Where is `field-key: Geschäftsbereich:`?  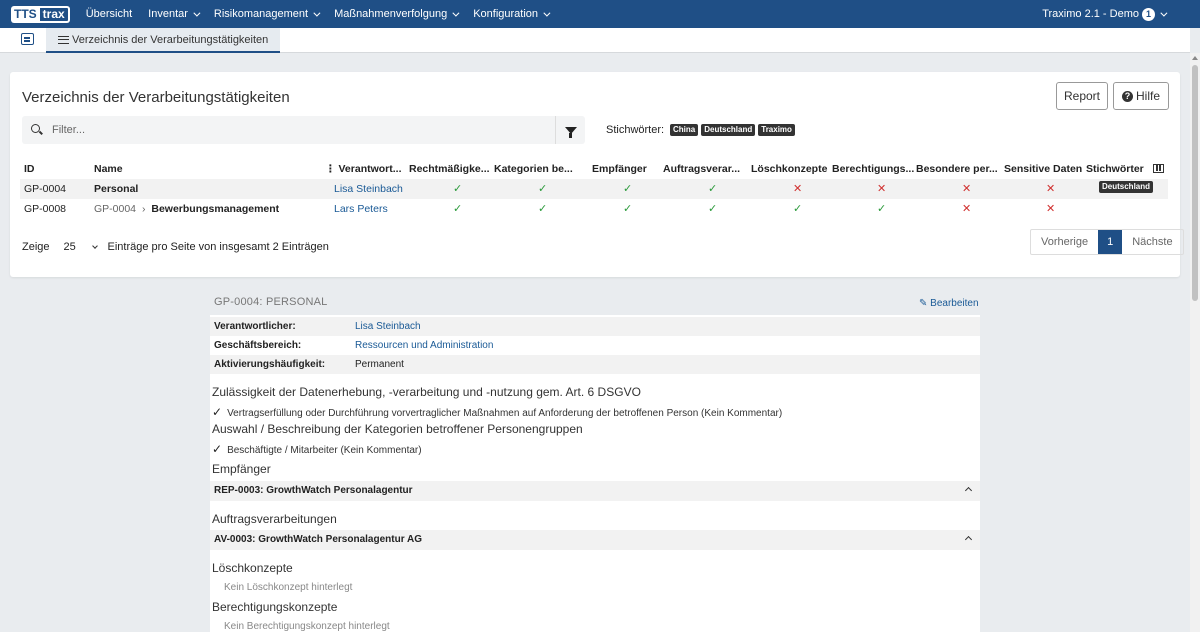 field-key: Geschäftsbereich: is located at coordinates (258, 345).